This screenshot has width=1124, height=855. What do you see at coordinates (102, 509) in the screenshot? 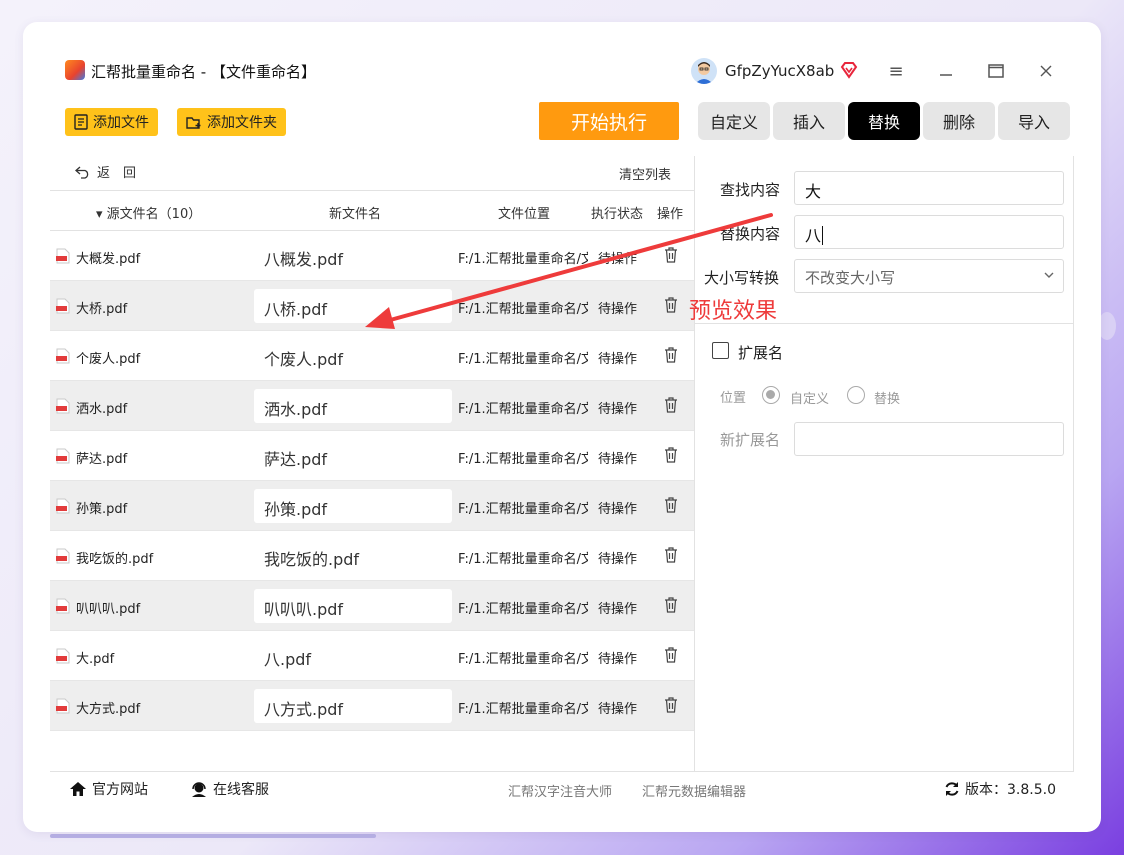
I see `source-filename: 孙策.pdf` at bounding box center [102, 509].